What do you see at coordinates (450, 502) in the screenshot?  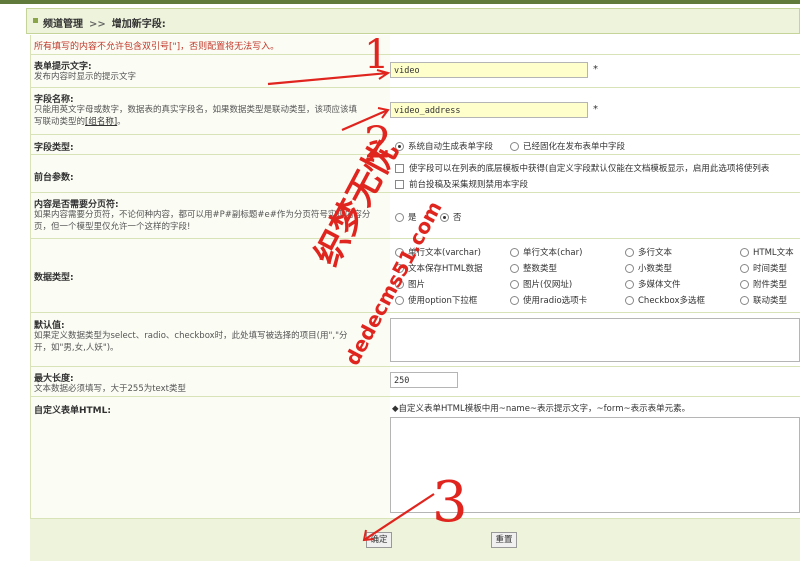 I see `annotation-number-3: 3` at bounding box center [450, 502].